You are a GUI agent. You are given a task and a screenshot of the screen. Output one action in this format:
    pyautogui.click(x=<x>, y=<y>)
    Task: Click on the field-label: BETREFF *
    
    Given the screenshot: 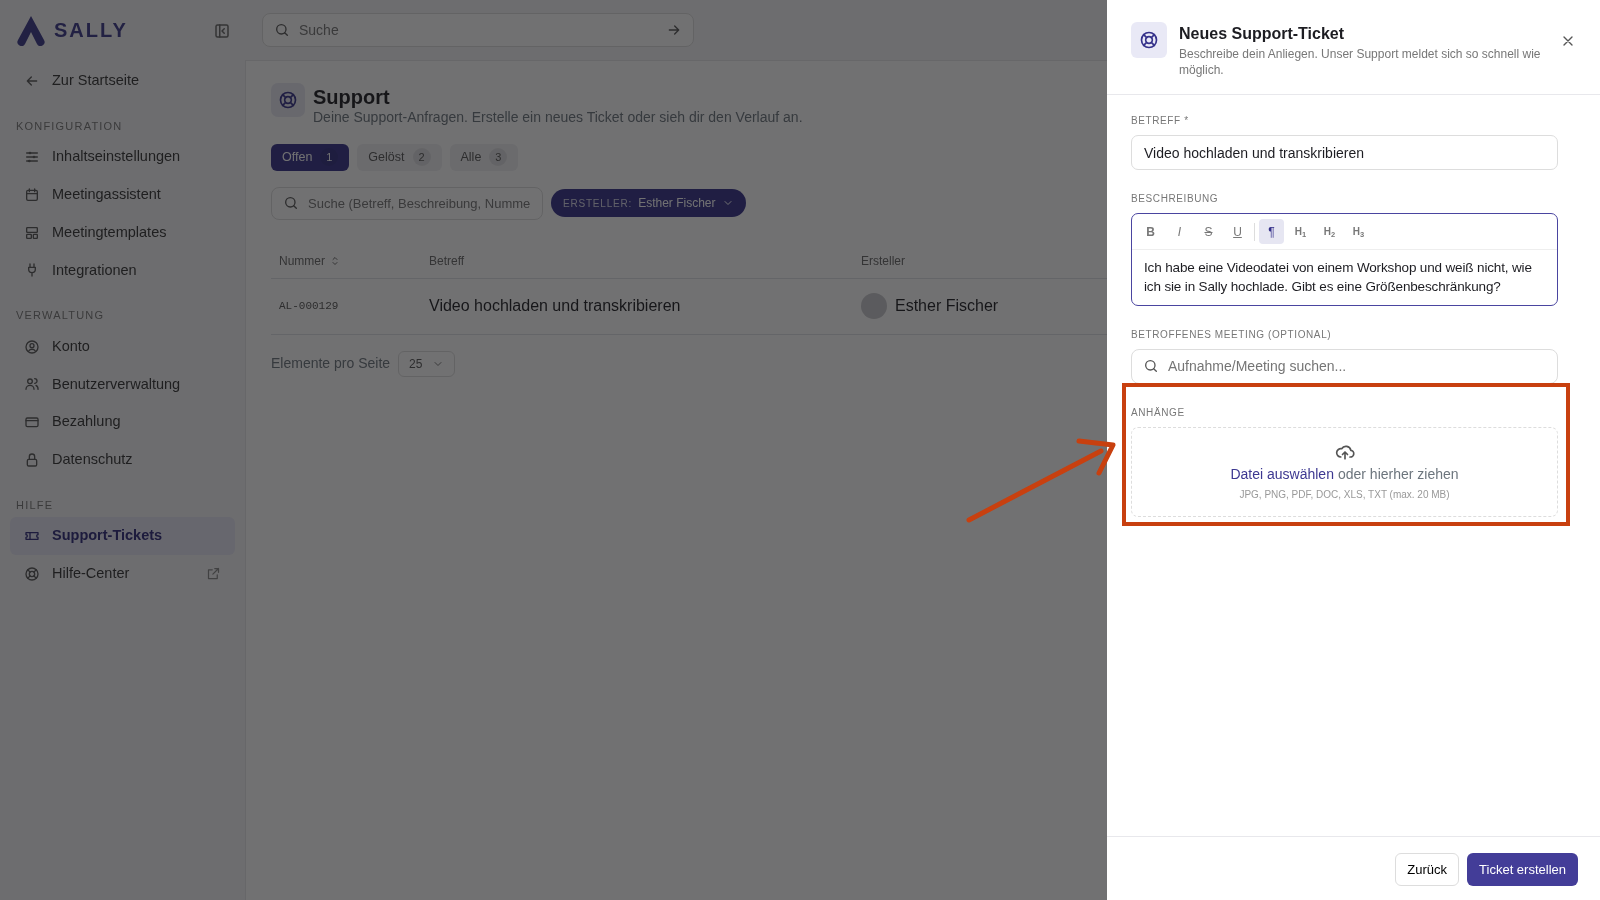 What is the action you would take?
    pyautogui.click(x=1160, y=121)
    